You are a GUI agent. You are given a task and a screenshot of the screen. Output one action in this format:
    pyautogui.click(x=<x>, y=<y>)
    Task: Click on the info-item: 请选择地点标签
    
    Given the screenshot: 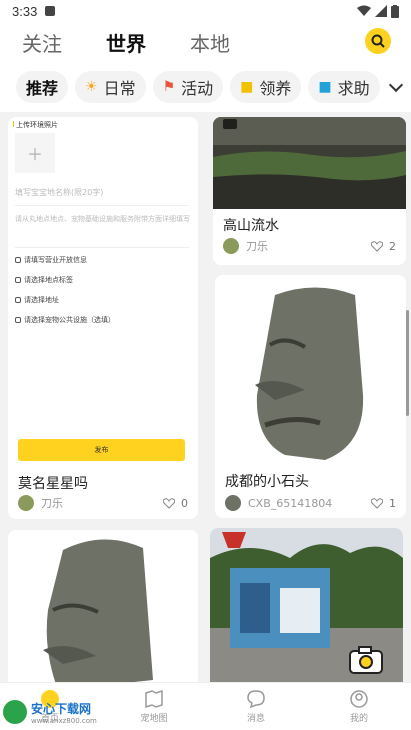 What is the action you would take?
    pyautogui.click(x=44, y=280)
    